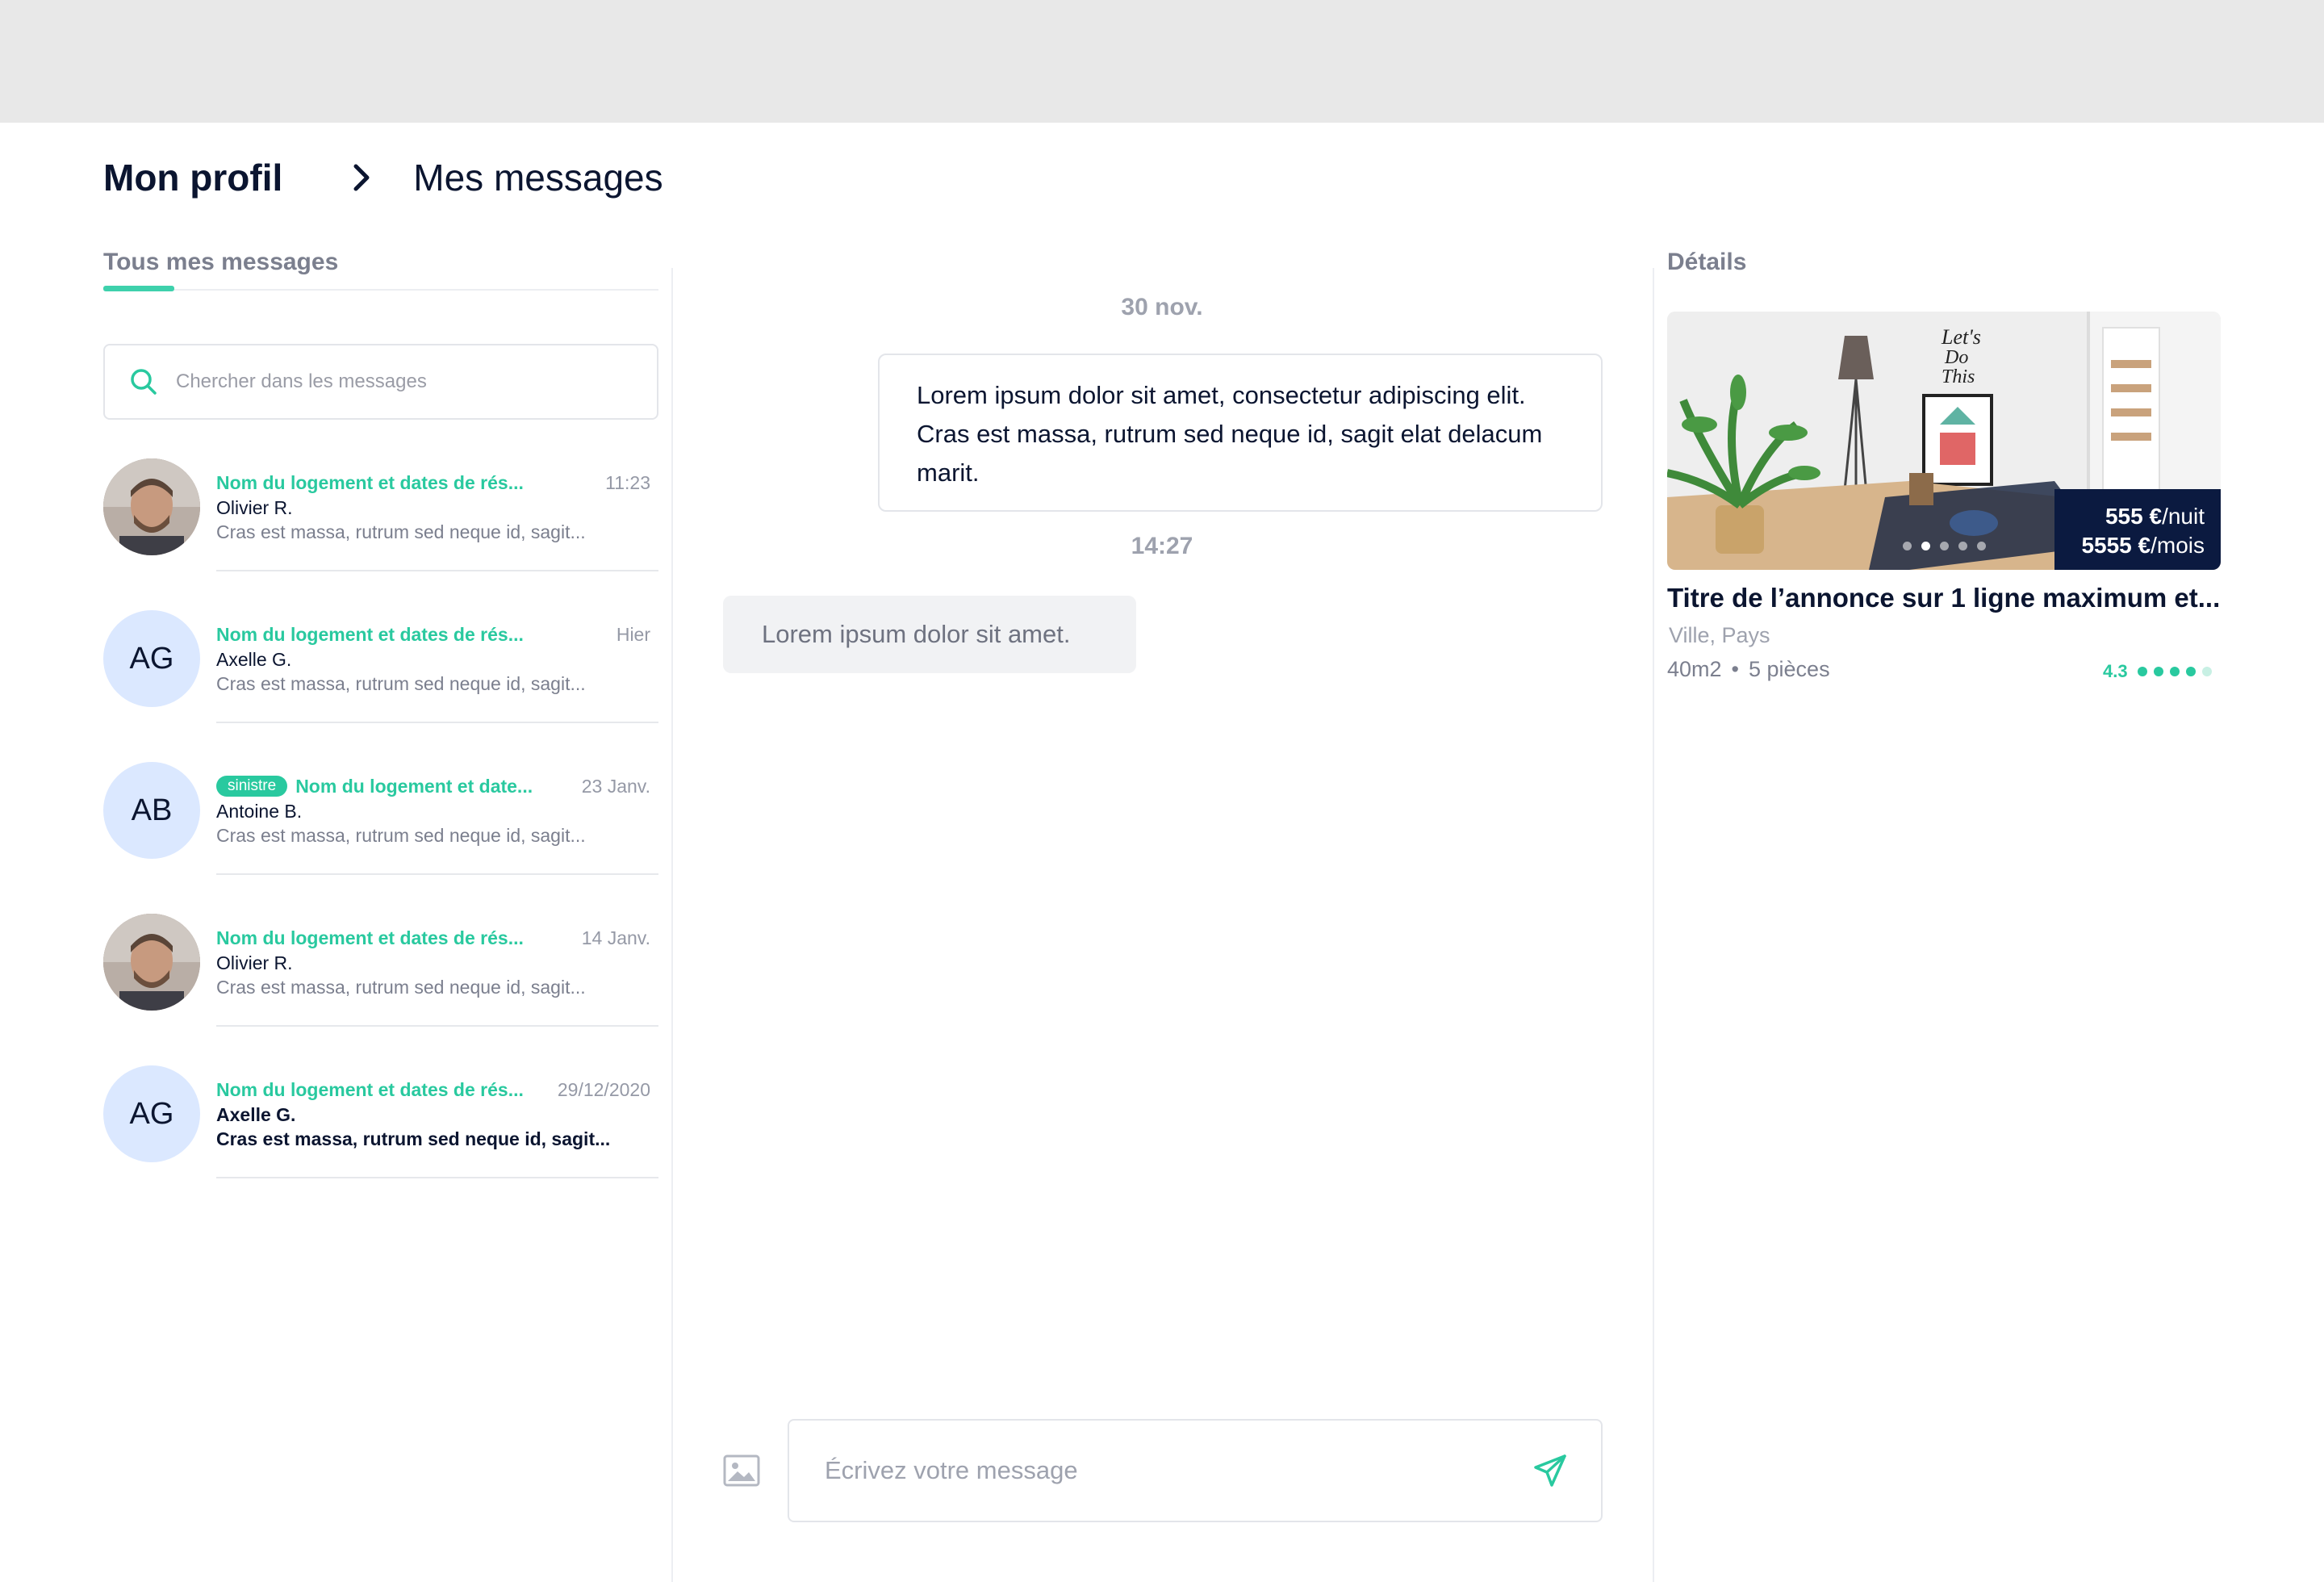  Describe the element at coordinates (741, 1470) in the screenshot. I see `image-attach-icon` at that location.